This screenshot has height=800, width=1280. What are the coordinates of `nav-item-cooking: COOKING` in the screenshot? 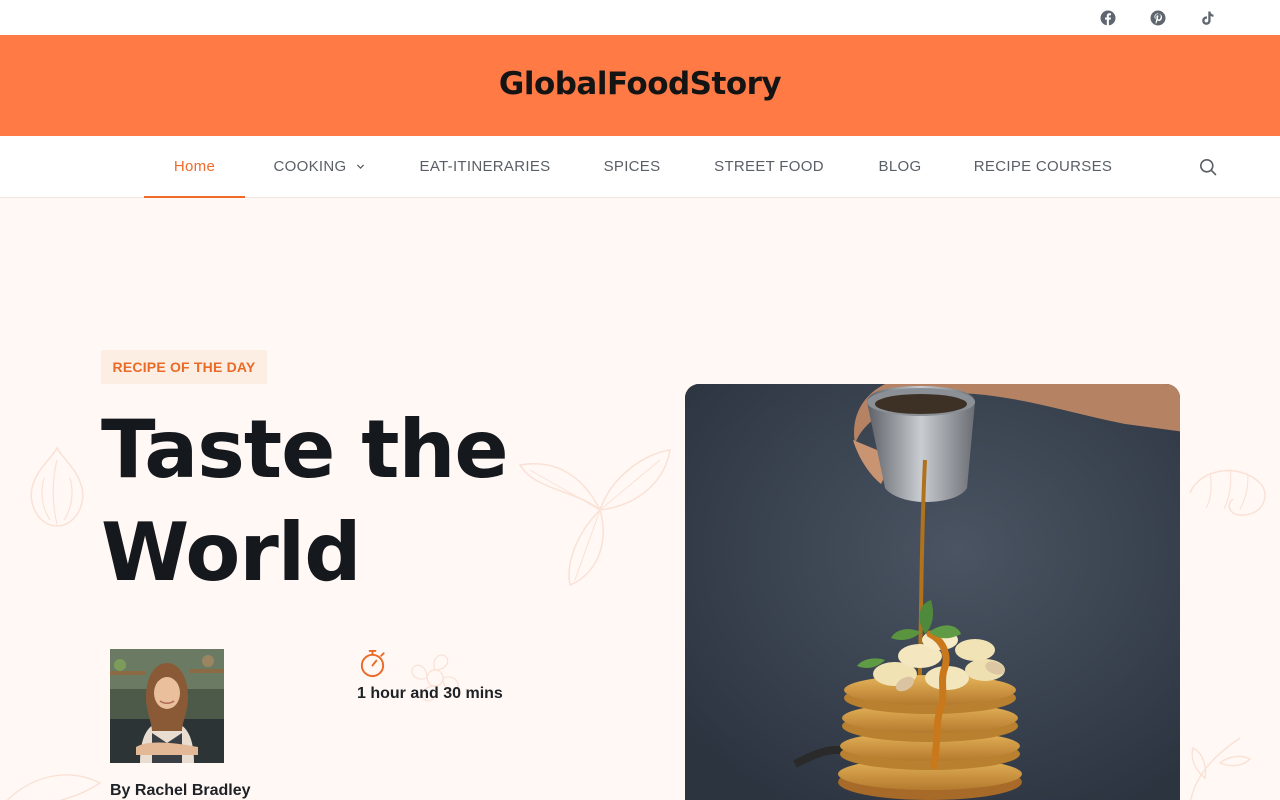 It's located at (319, 166).